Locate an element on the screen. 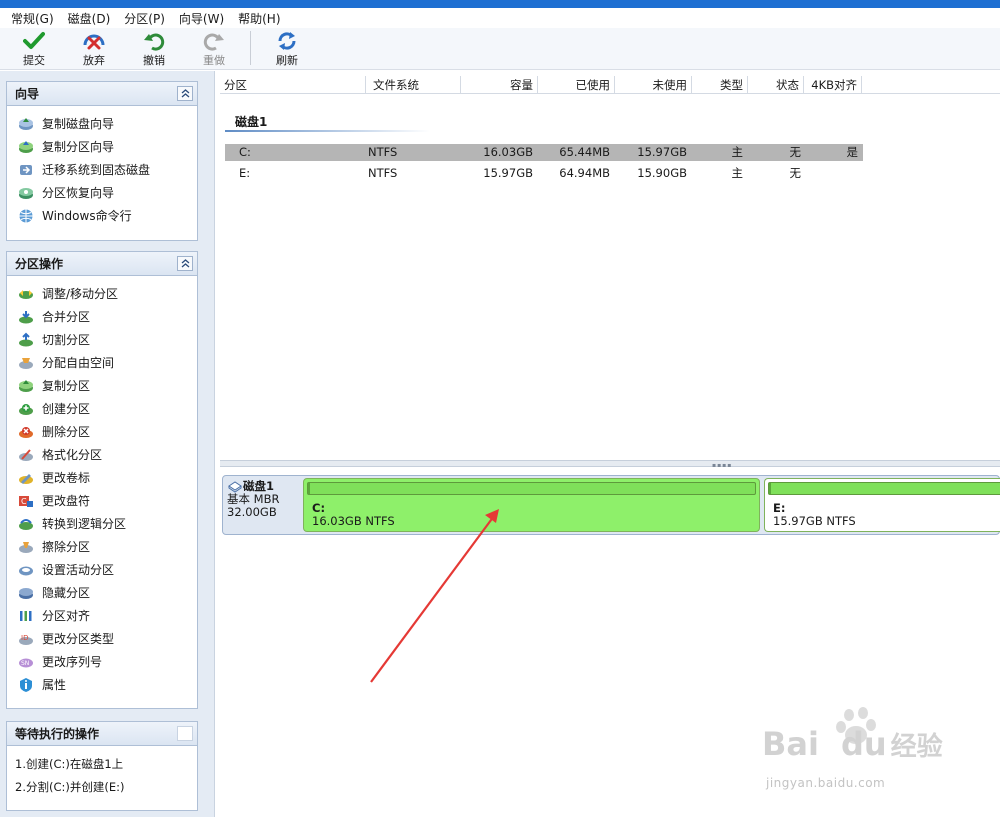  op-split: 切割分区 is located at coordinates (102, 339).